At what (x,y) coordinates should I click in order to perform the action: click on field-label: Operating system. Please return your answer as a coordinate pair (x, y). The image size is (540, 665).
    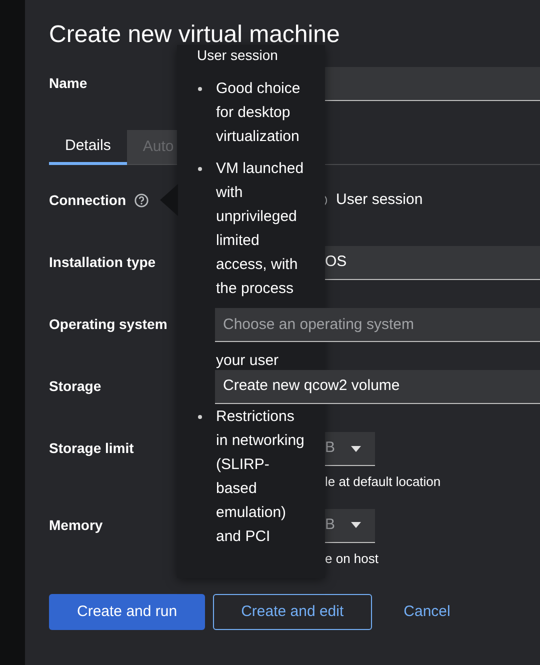
    Looking at the image, I should click on (108, 324).